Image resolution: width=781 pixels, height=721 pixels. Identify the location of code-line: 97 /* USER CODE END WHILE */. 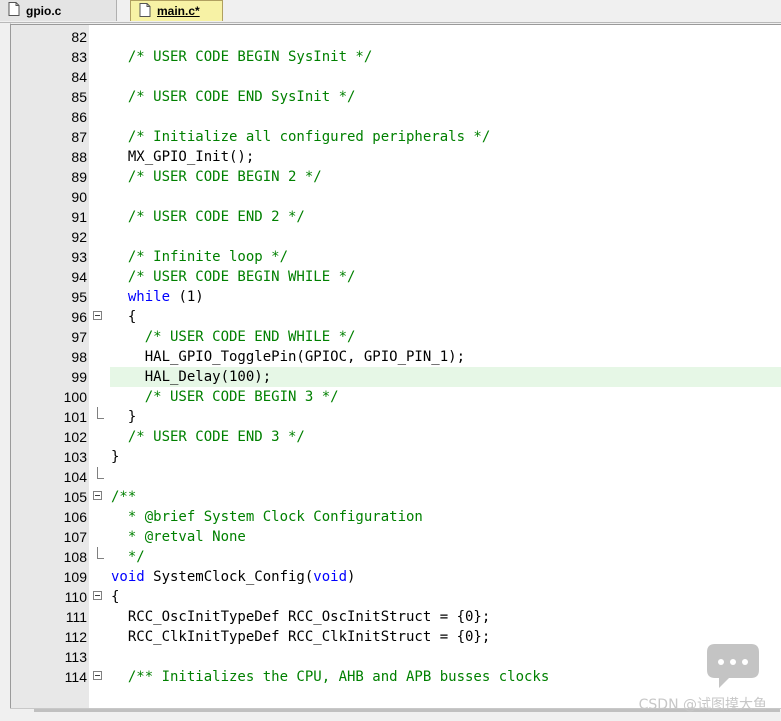
(396, 337).